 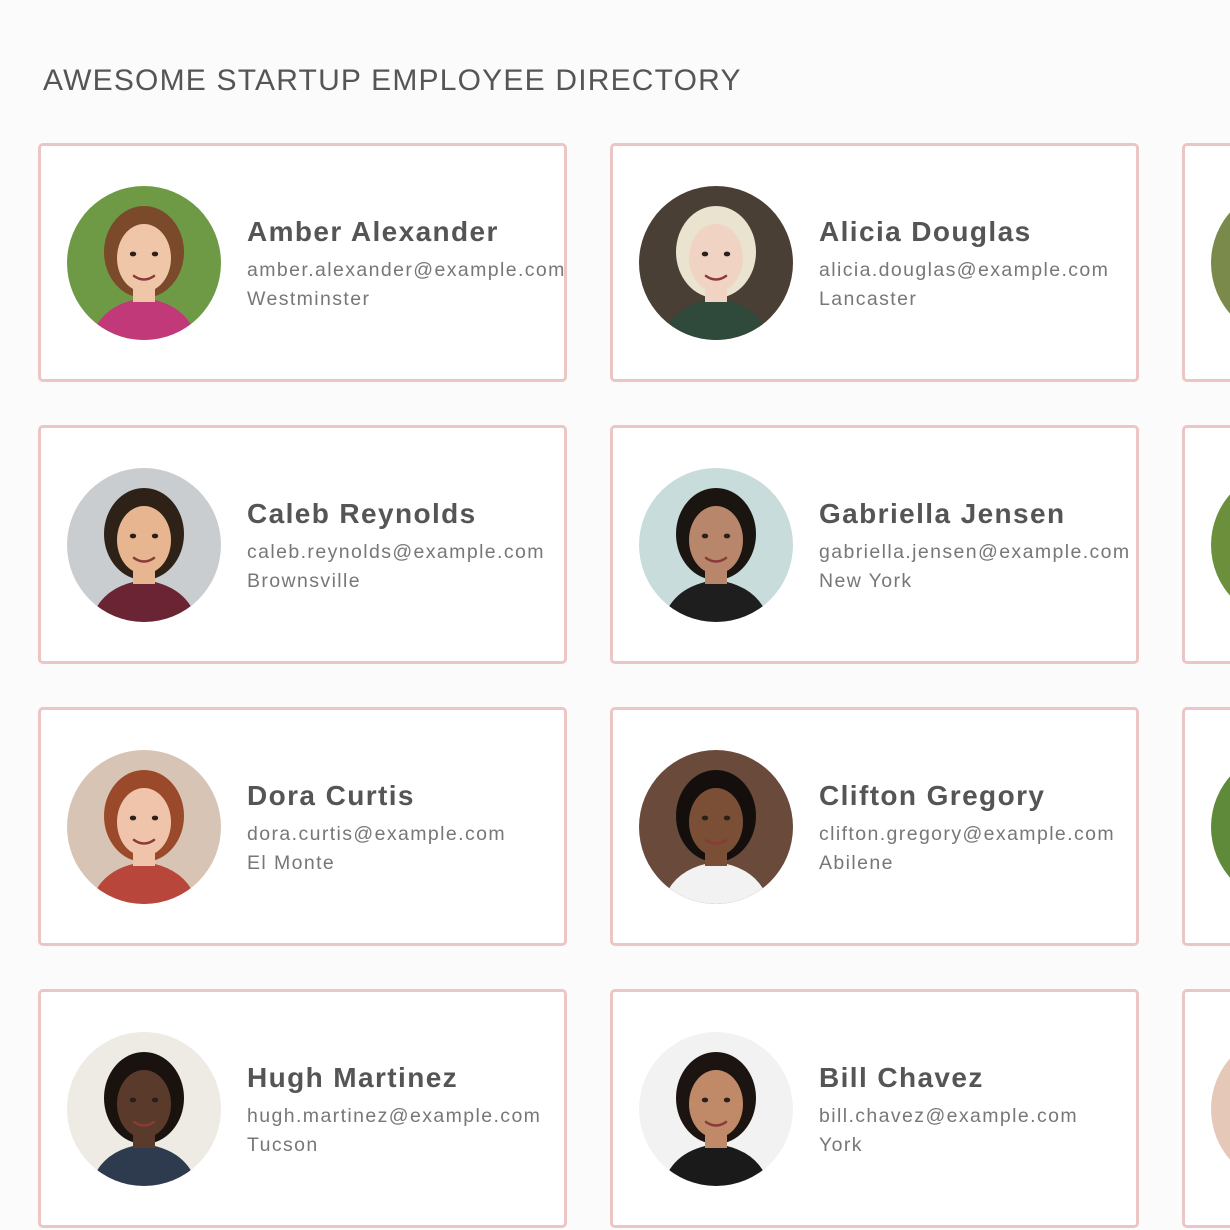 I want to click on employee-name: Gabriella Jensen, so click(x=942, y=513).